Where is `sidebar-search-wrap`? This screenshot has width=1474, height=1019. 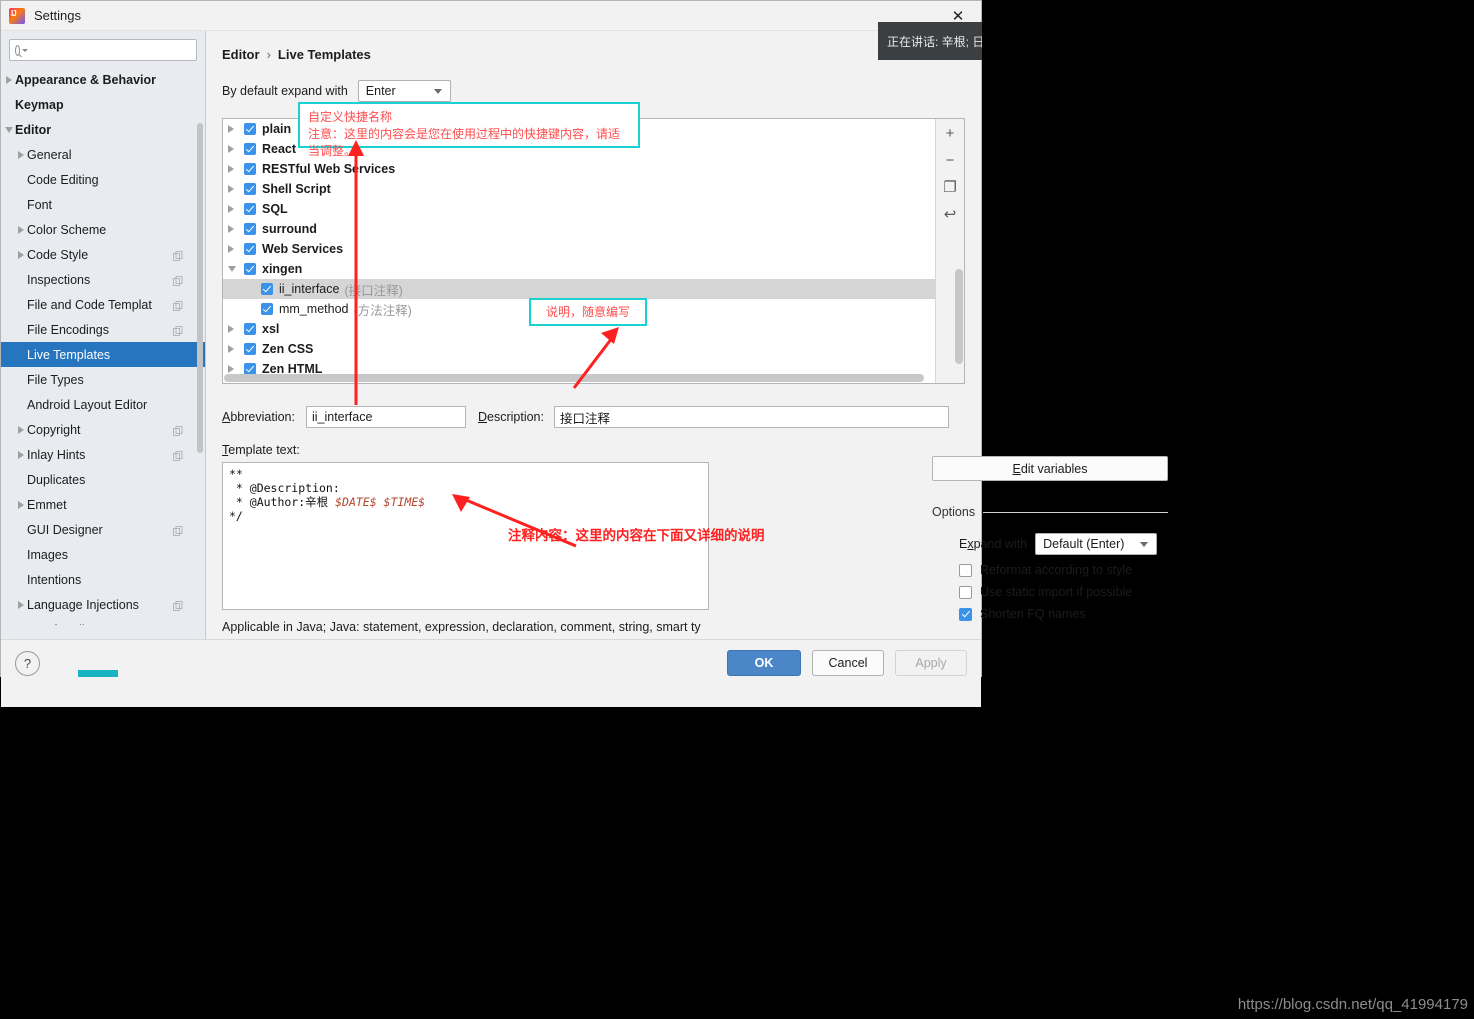
sidebar-search-wrap is located at coordinates (103, 49).